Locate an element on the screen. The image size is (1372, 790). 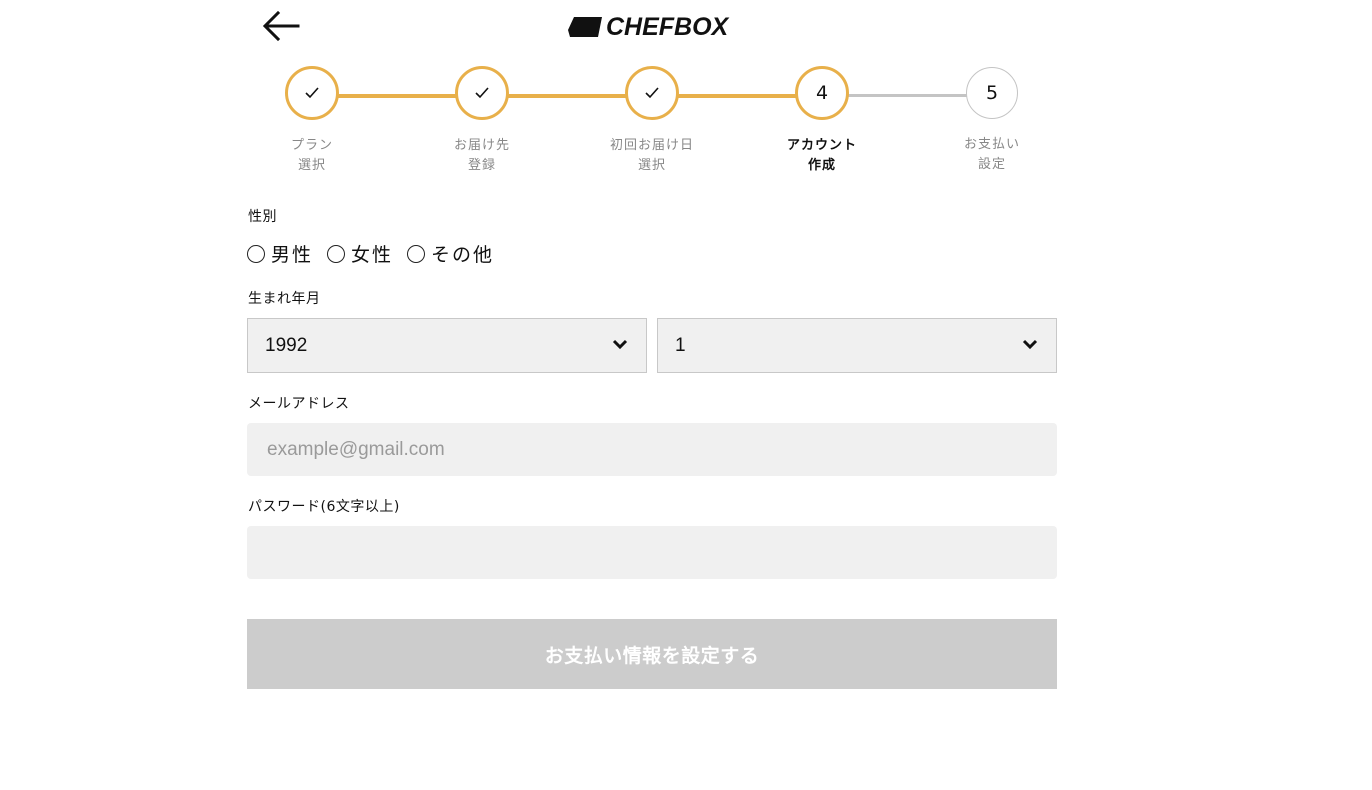
birth-year-value: 1992 is located at coordinates (286, 345).